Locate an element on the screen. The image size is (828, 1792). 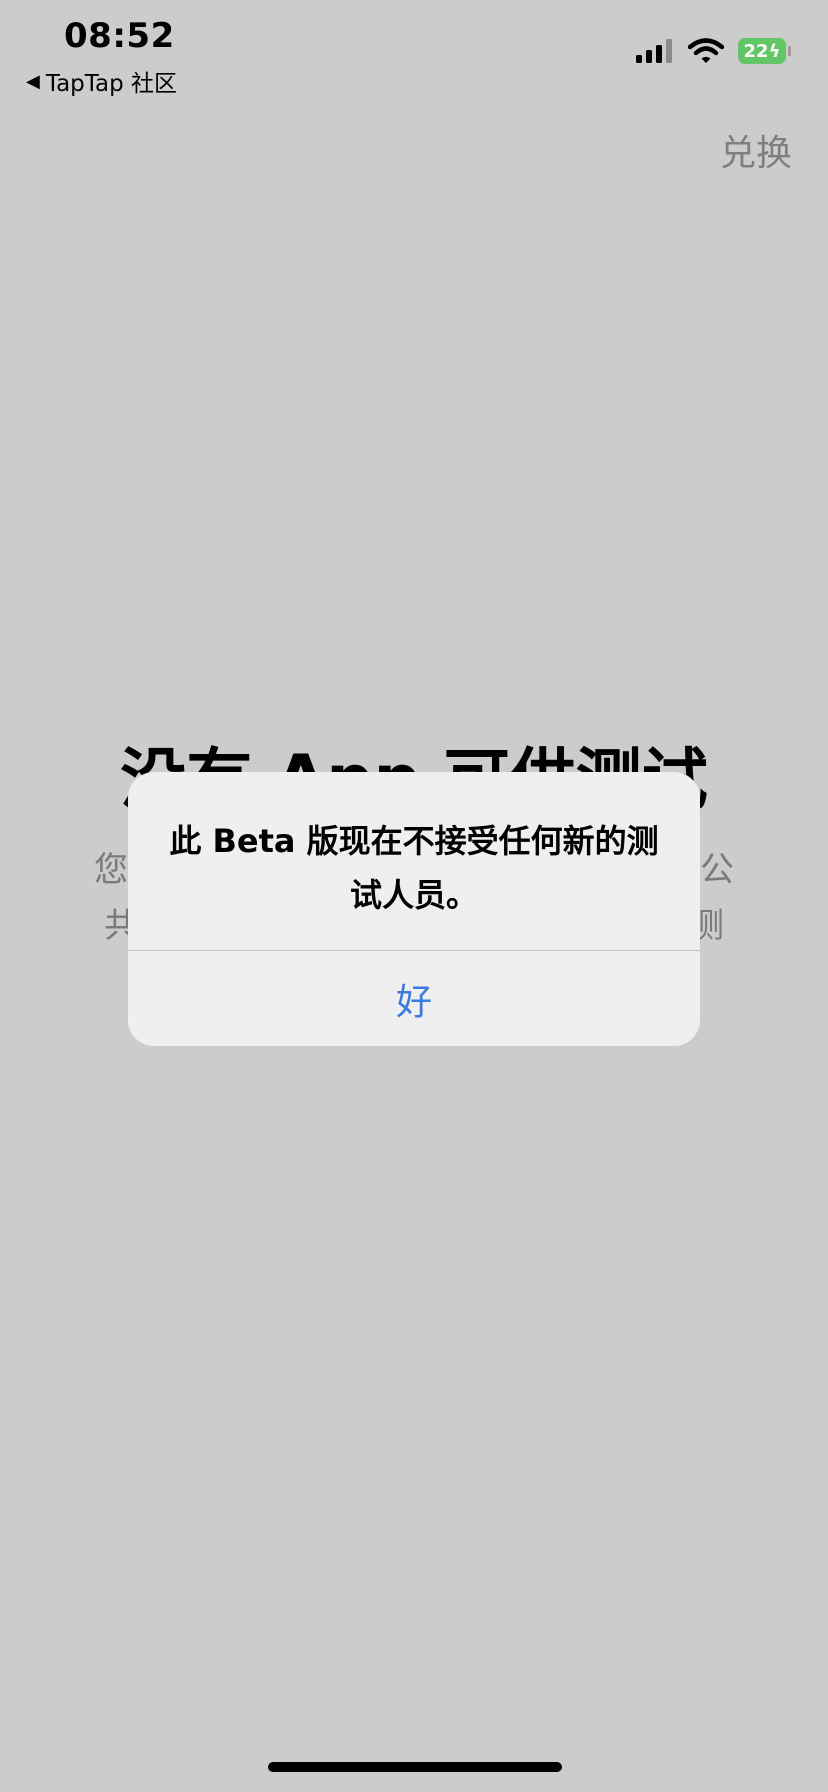
back-app-label: TapTap 社区 is located at coordinates (111, 84).